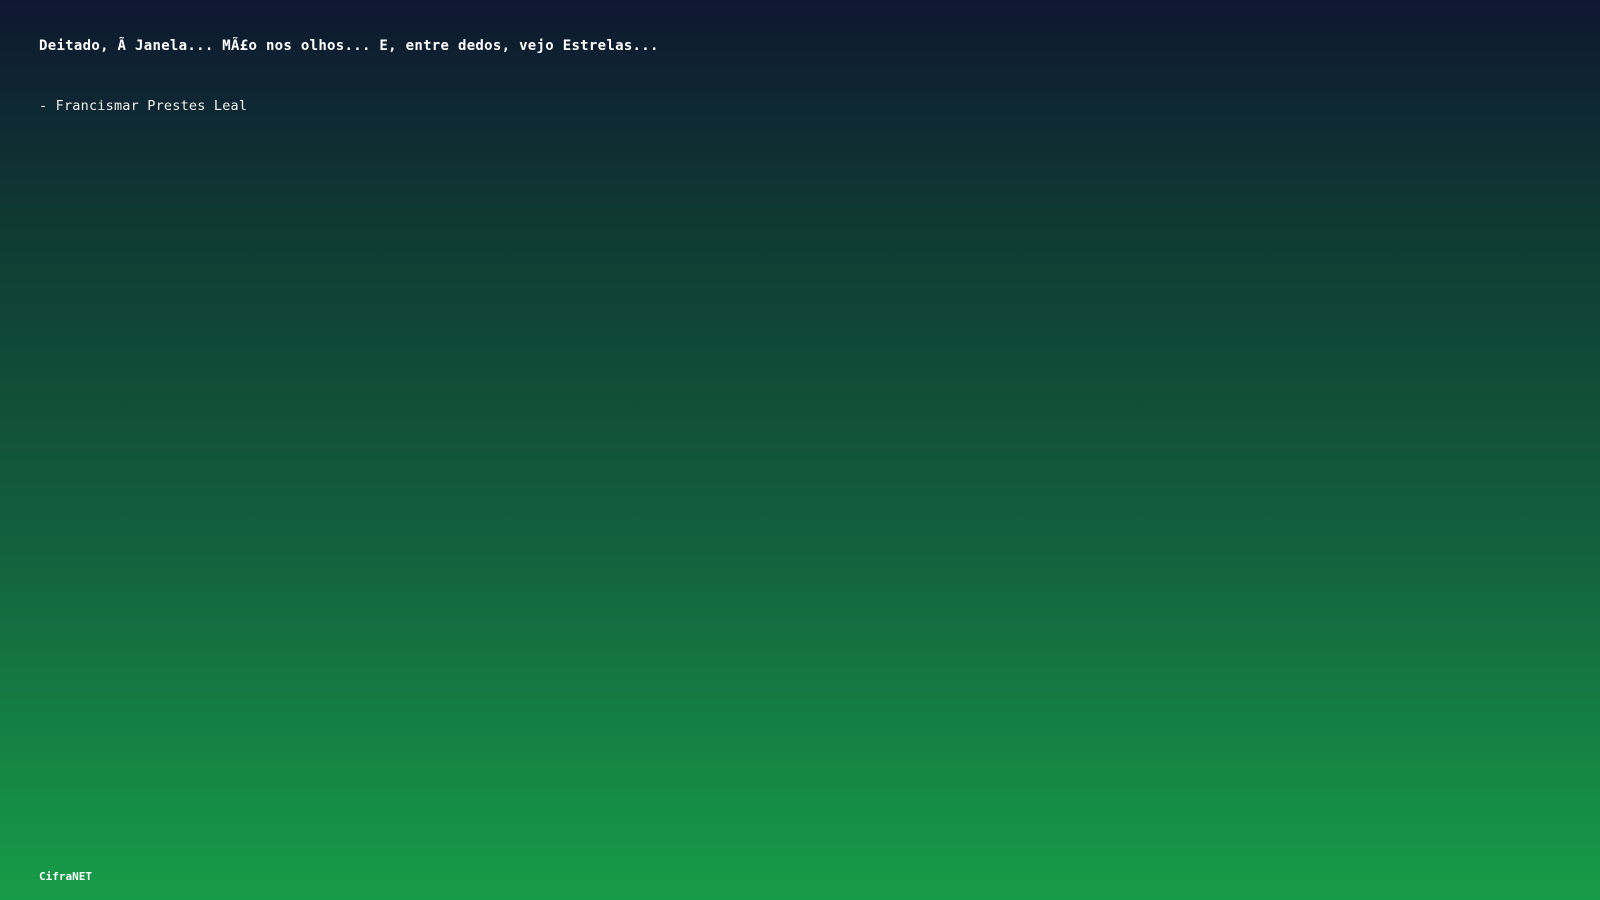 The image size is (1600, 900). I want to click on quote-author: - Francismar Prestes Leal, so click(143, 106).